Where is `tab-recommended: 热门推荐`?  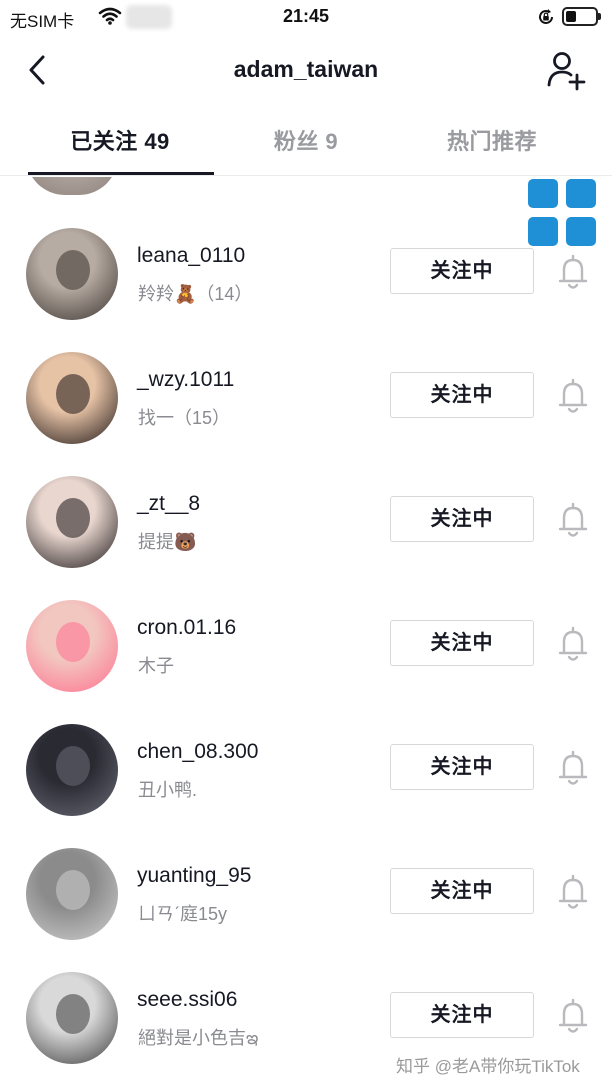 tab-recommended: 热门推荐 is located at coordinates (492, 140).